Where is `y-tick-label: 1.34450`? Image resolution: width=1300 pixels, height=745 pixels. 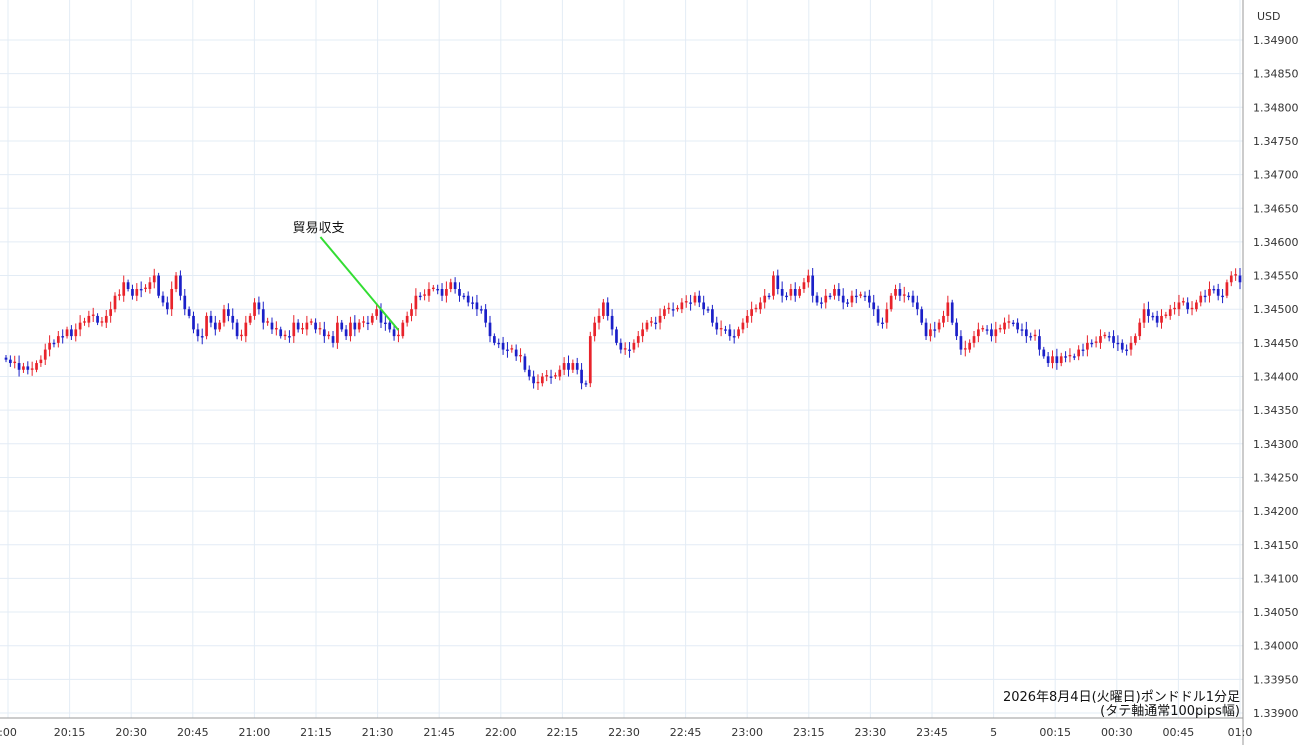 y-tick-label: 1.34450 is located at coordinates (1276, 343).